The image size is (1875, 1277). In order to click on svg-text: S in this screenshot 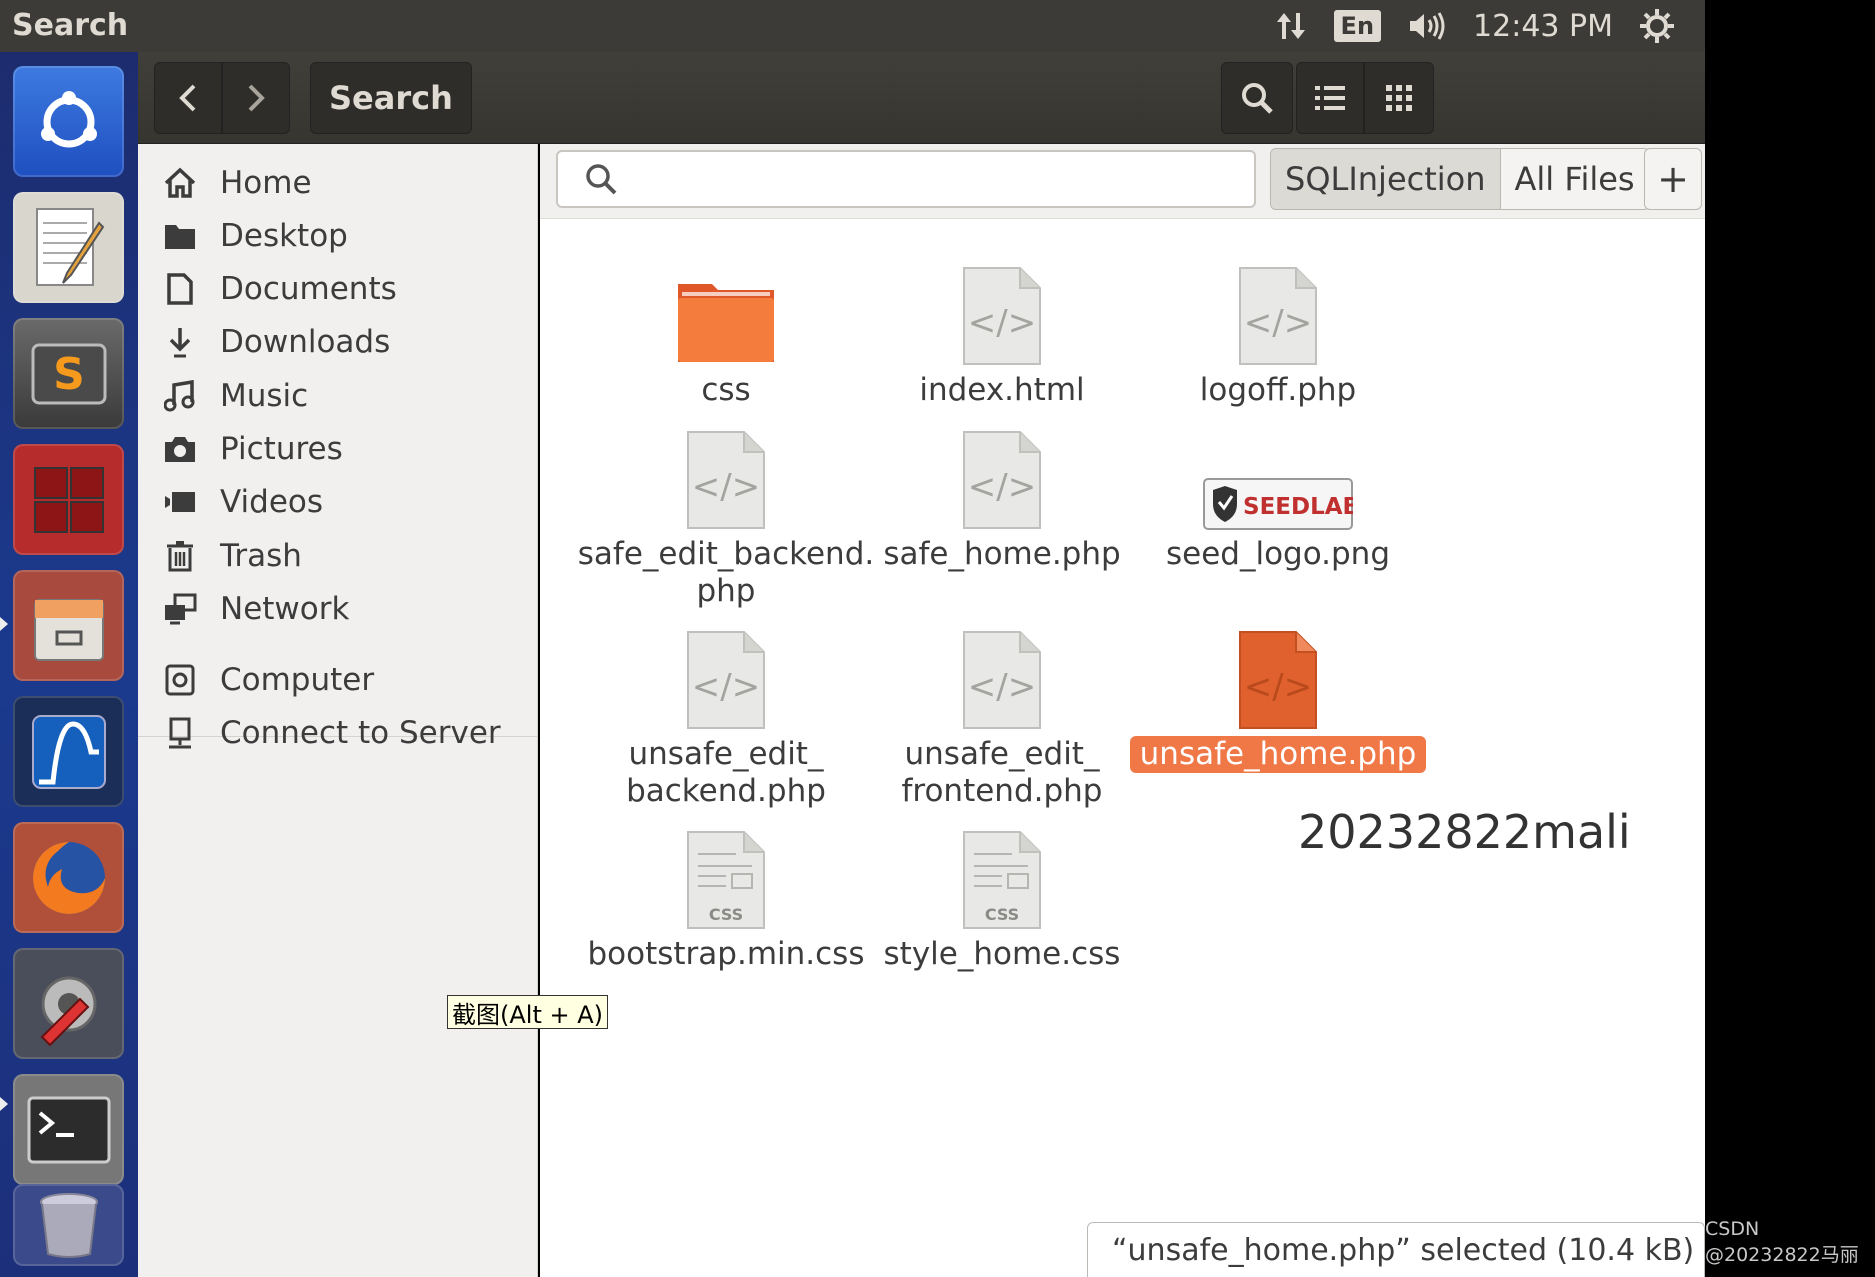, I will do `click(69, 374)`.